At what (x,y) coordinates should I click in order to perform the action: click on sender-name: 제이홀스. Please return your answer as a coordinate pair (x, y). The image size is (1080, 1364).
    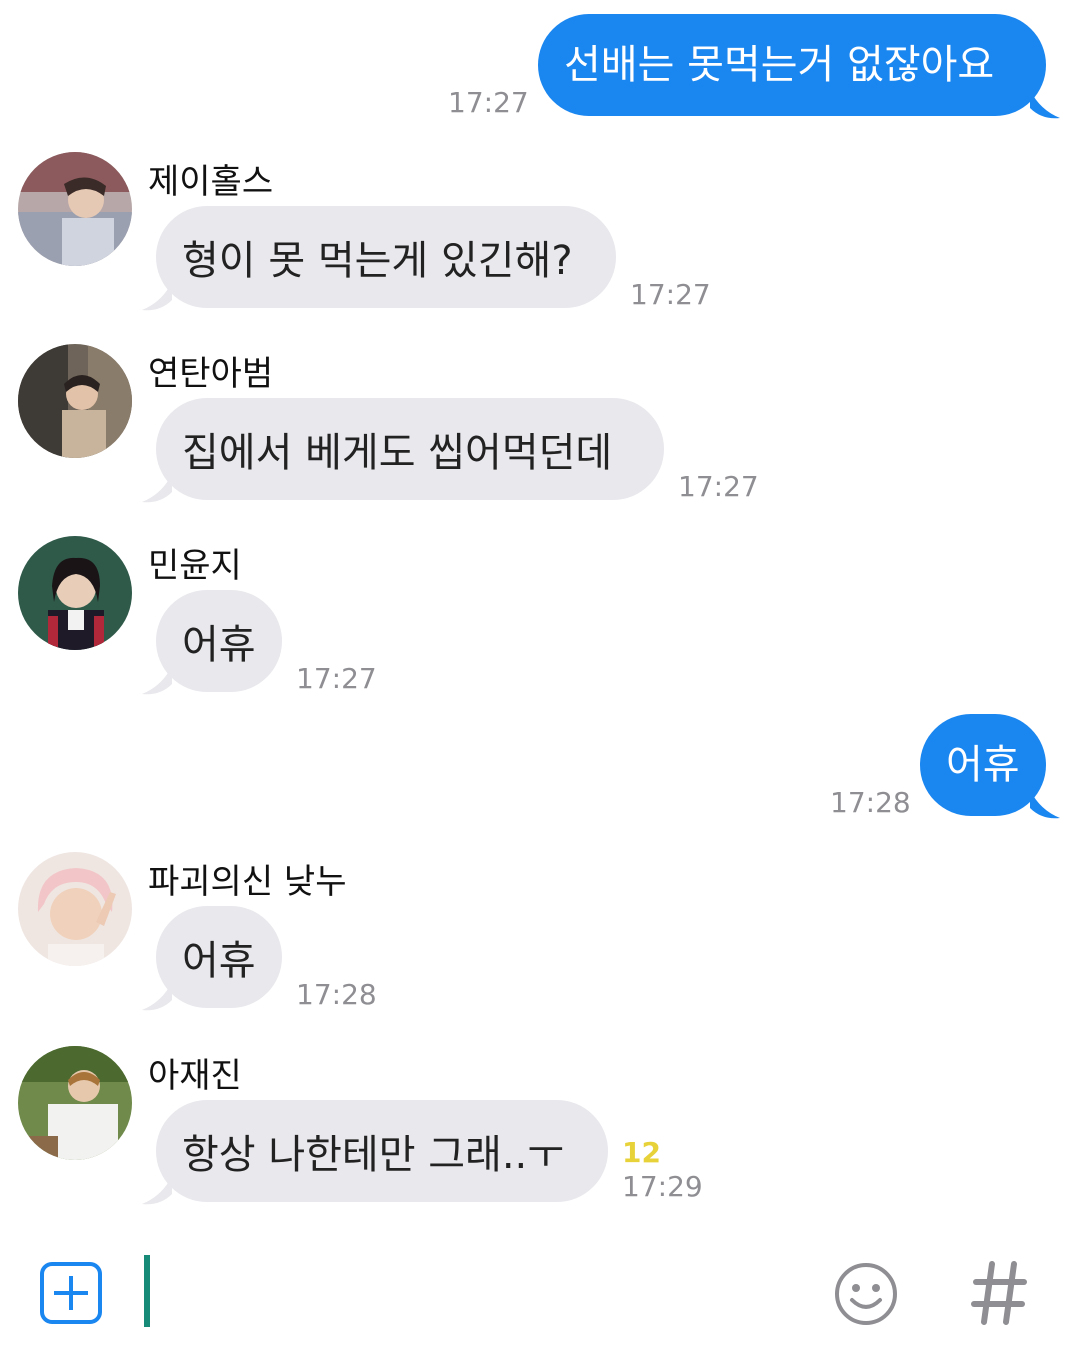
    Looking at the image, I should click on (211, 182).